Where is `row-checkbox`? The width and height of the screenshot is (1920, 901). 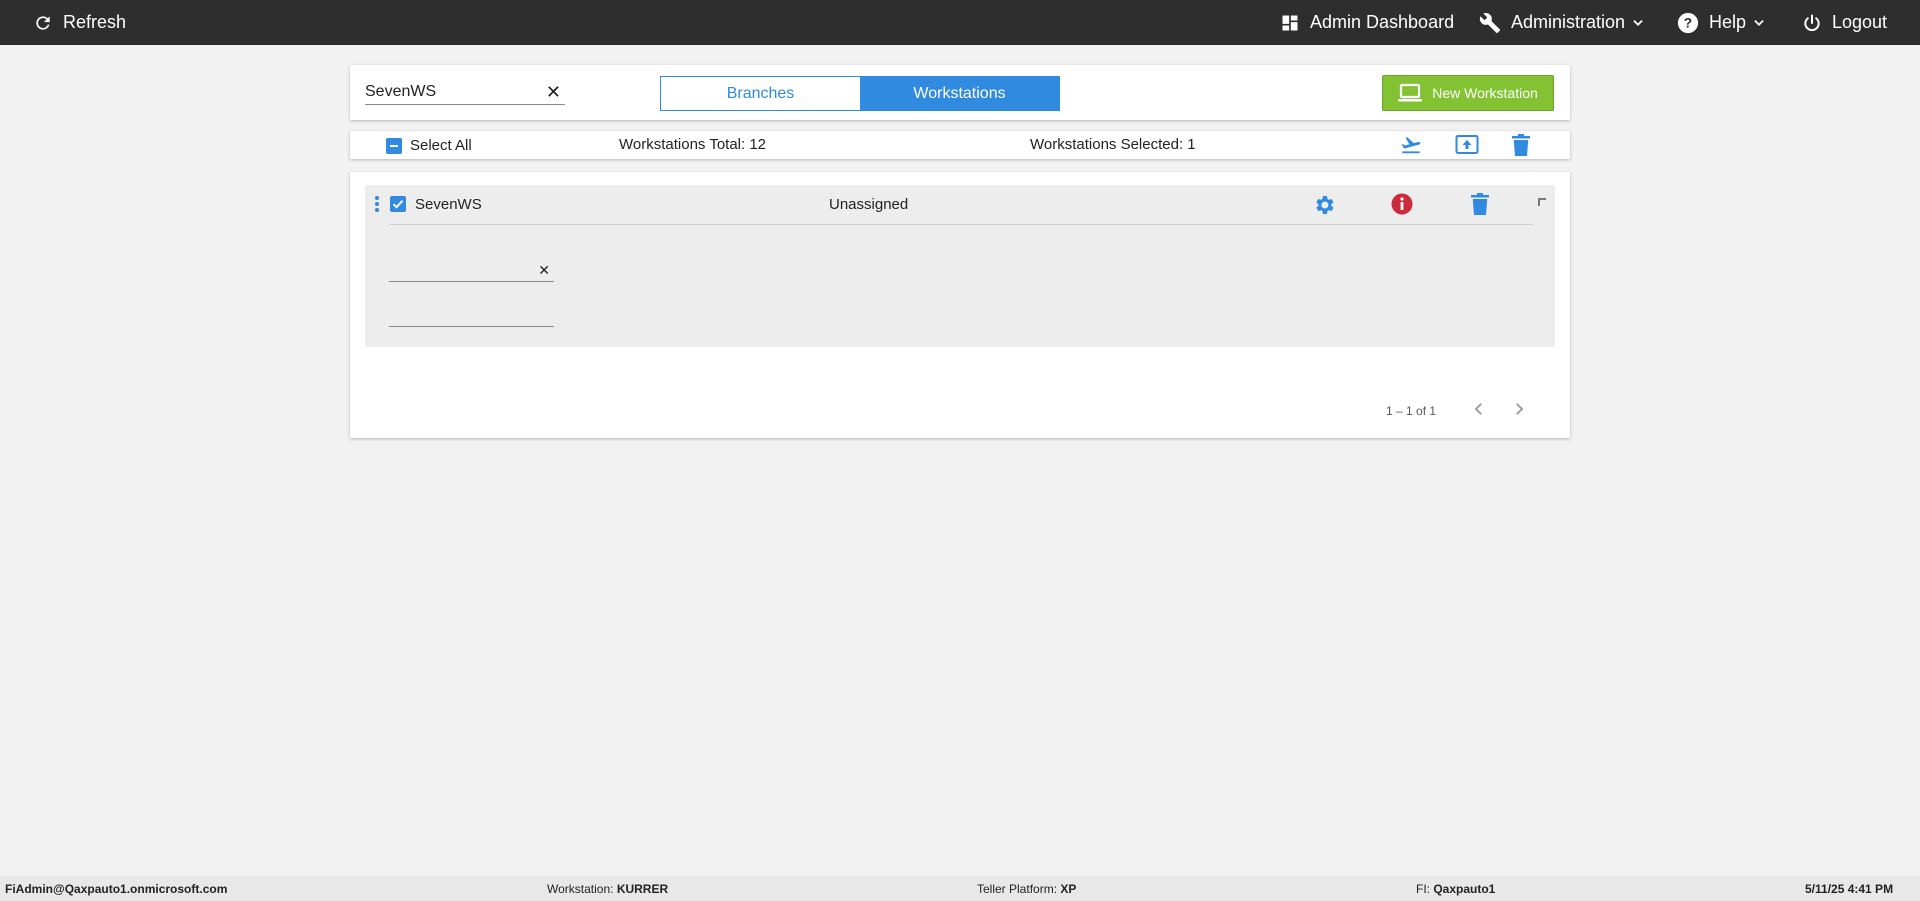 row-checkbox is located at coordinates (398, 204).